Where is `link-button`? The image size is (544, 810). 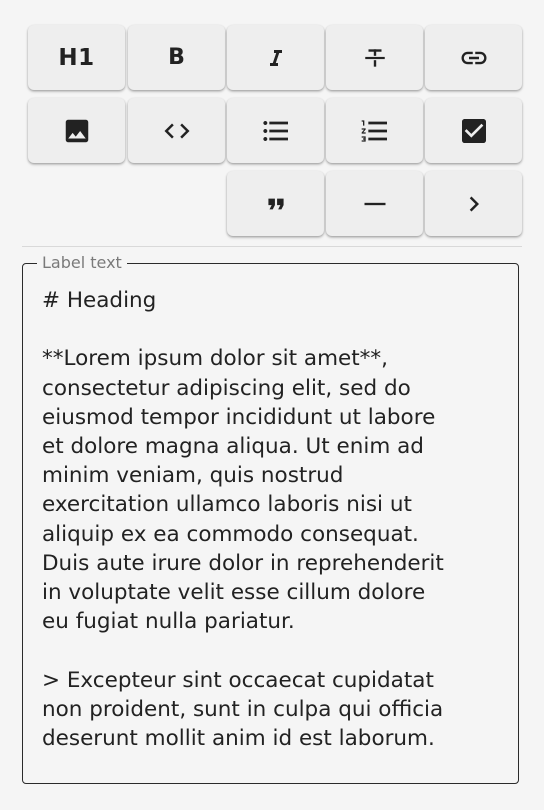
link-button is located at coordinates (473, 57).